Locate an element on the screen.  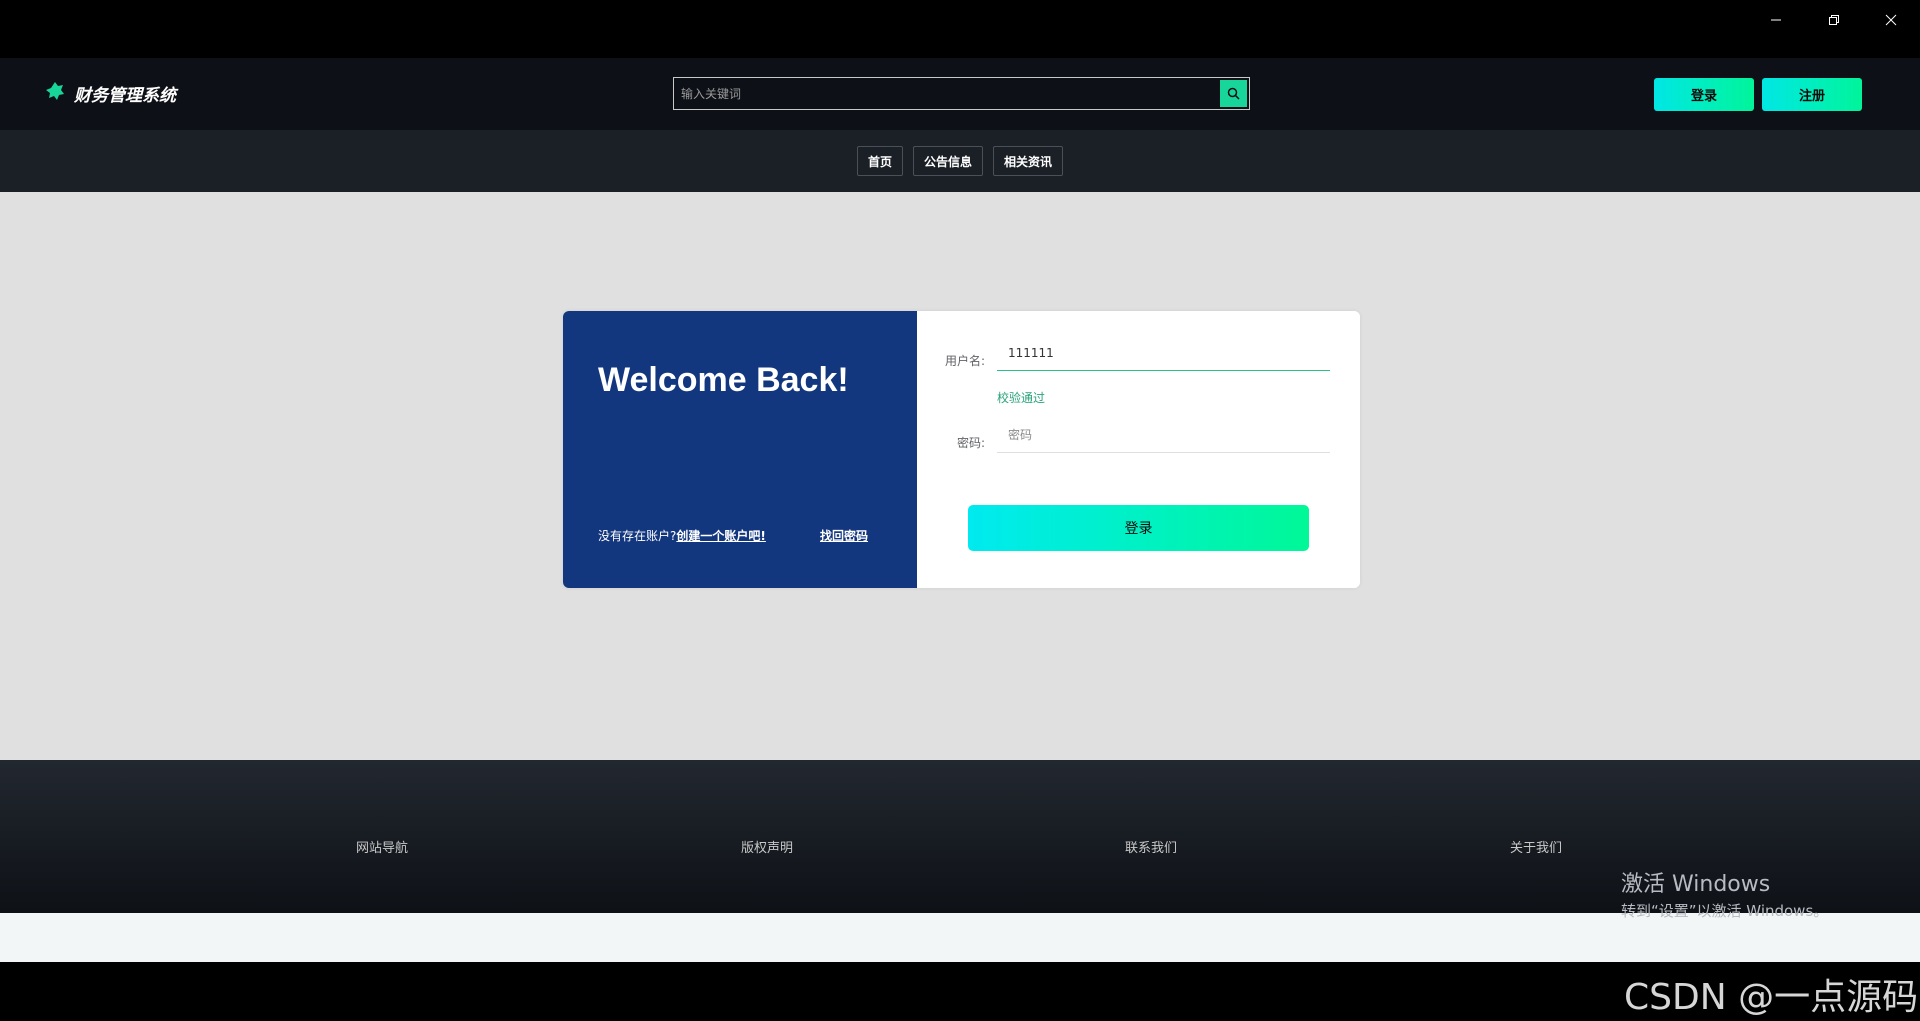
header-register-button: 注册 is located at coordinates (1812, 94).